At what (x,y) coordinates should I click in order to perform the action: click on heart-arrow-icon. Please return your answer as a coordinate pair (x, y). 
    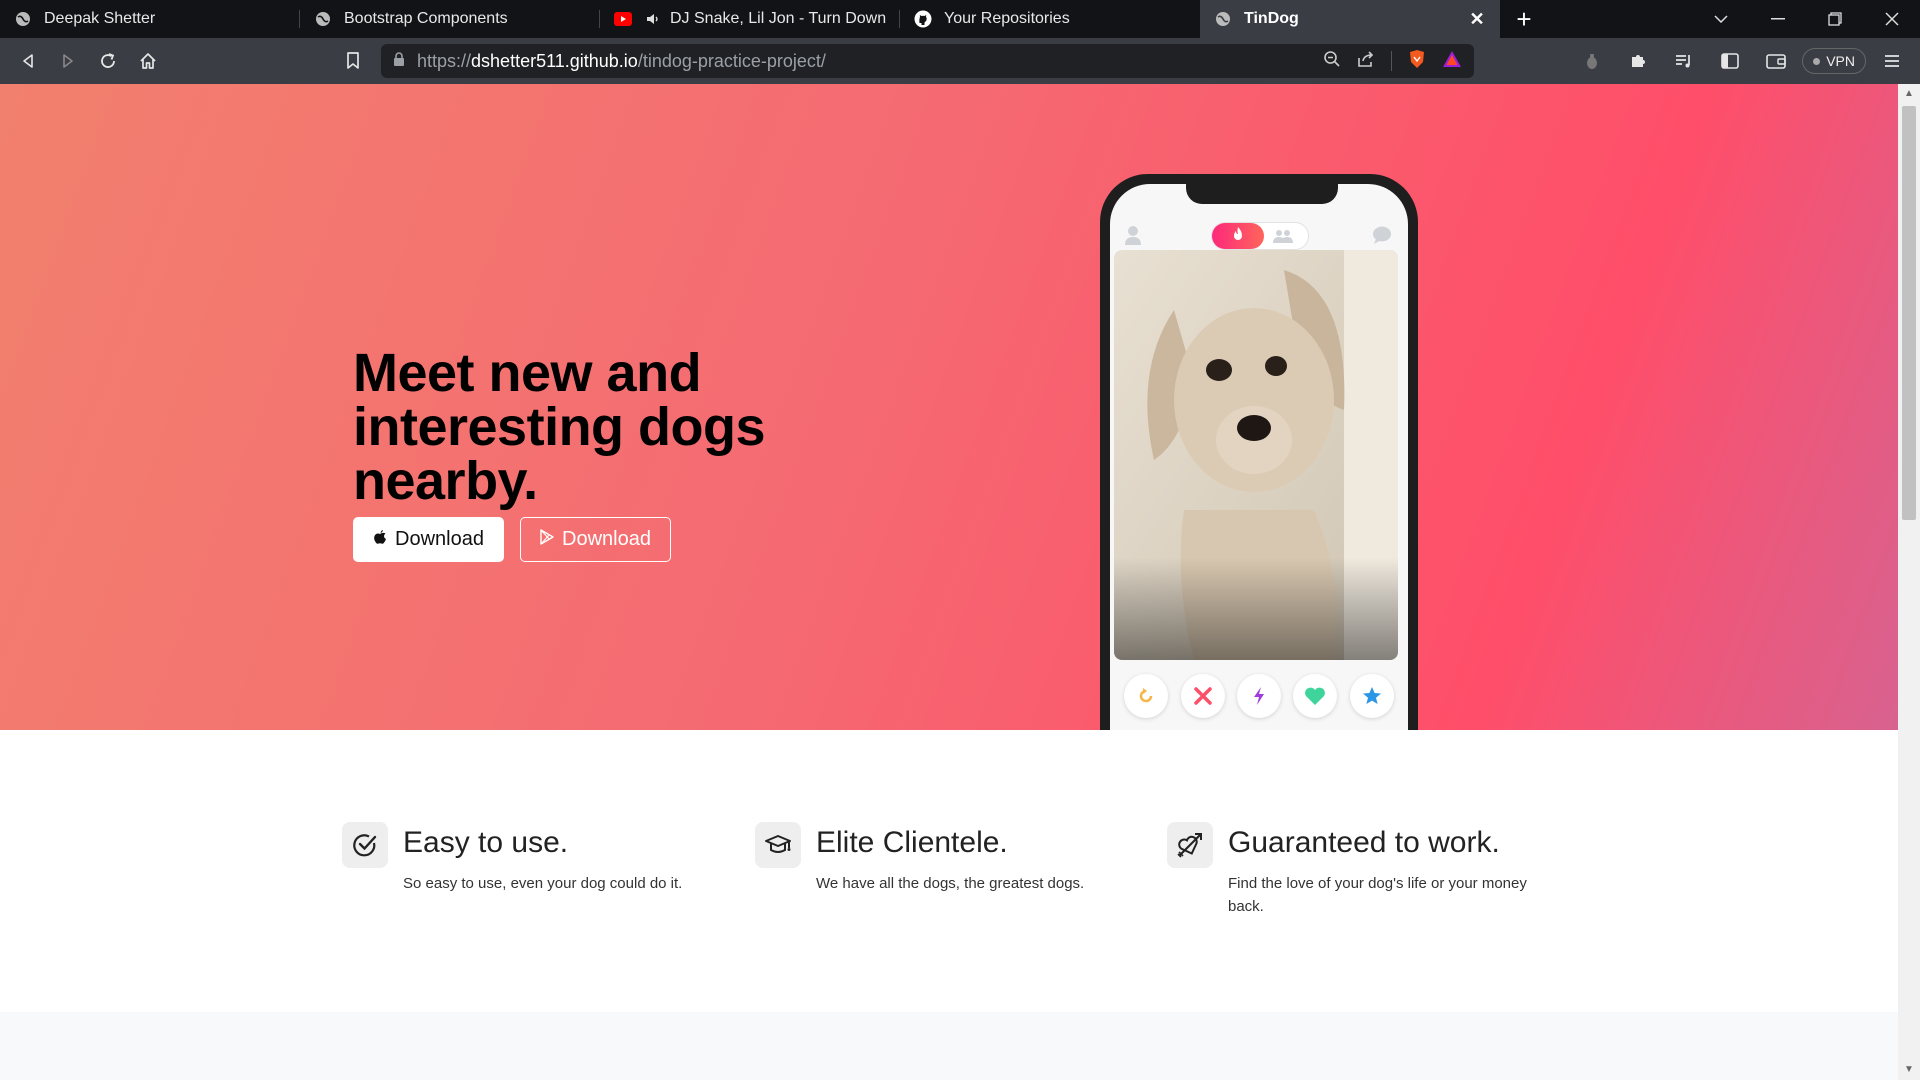
    Looking at the image, I should click on (1190, 845).